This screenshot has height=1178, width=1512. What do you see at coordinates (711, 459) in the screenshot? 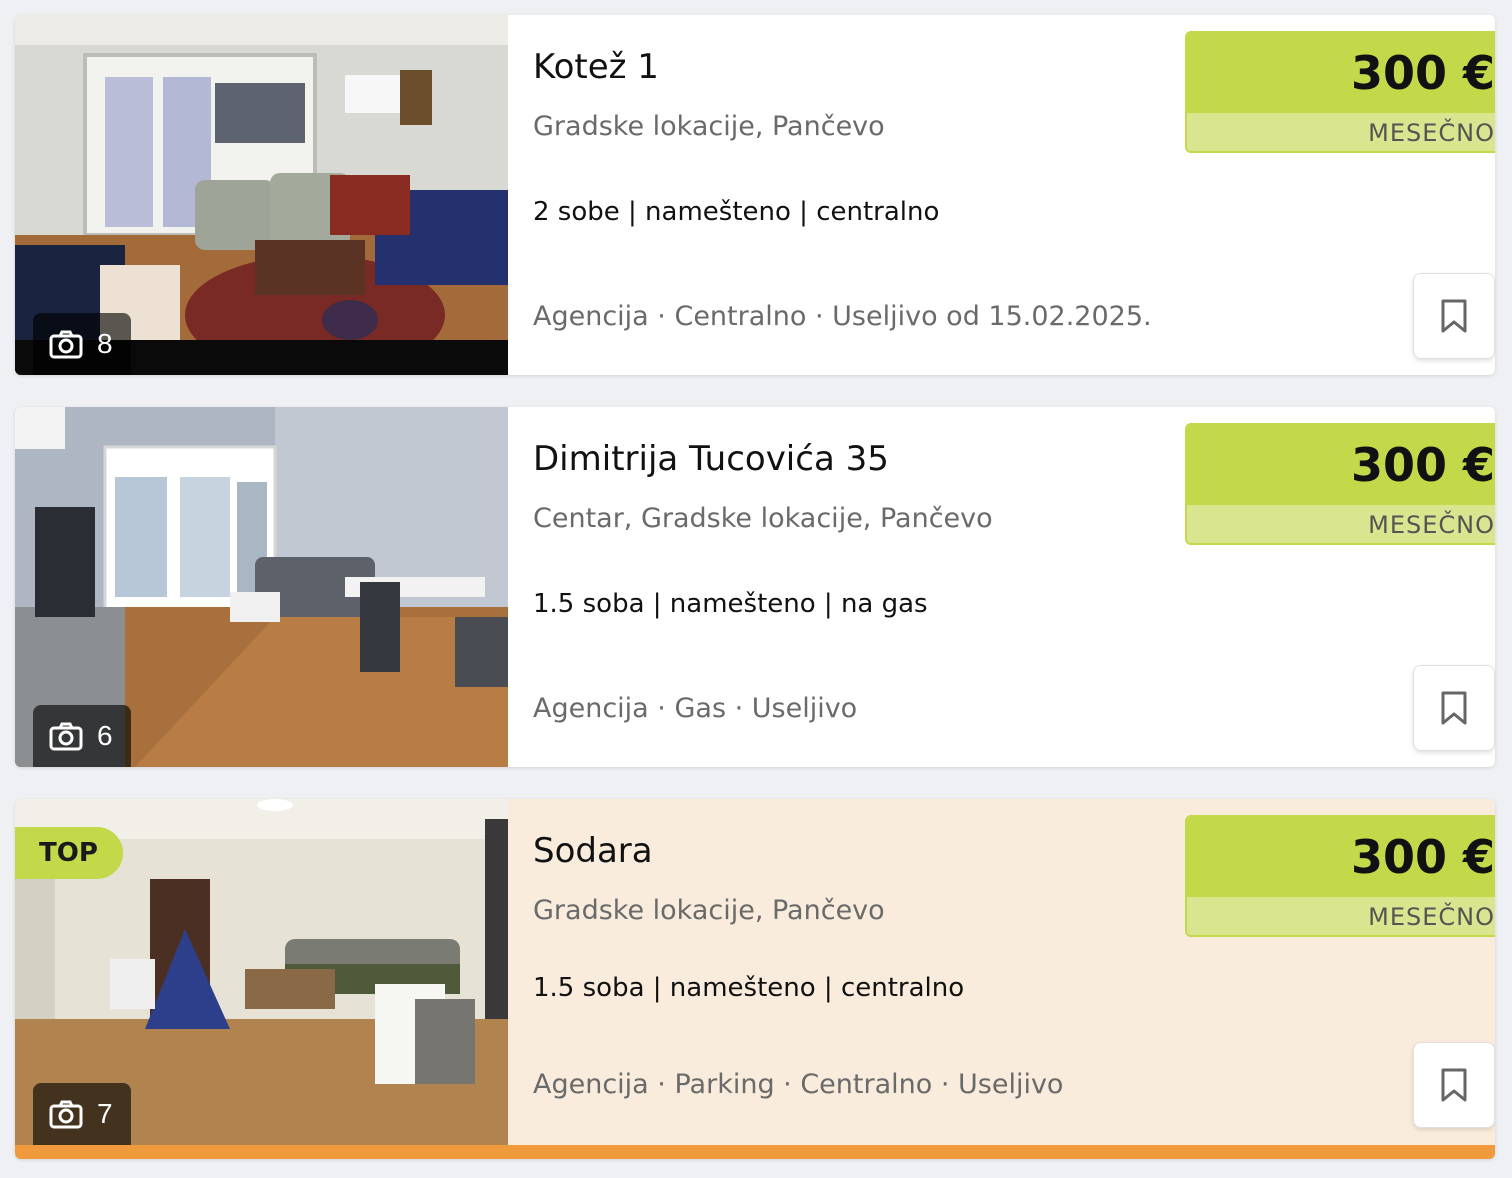
I see `listing-title: Dimitrija Tucovića 35` at bounding box center [711, 459].